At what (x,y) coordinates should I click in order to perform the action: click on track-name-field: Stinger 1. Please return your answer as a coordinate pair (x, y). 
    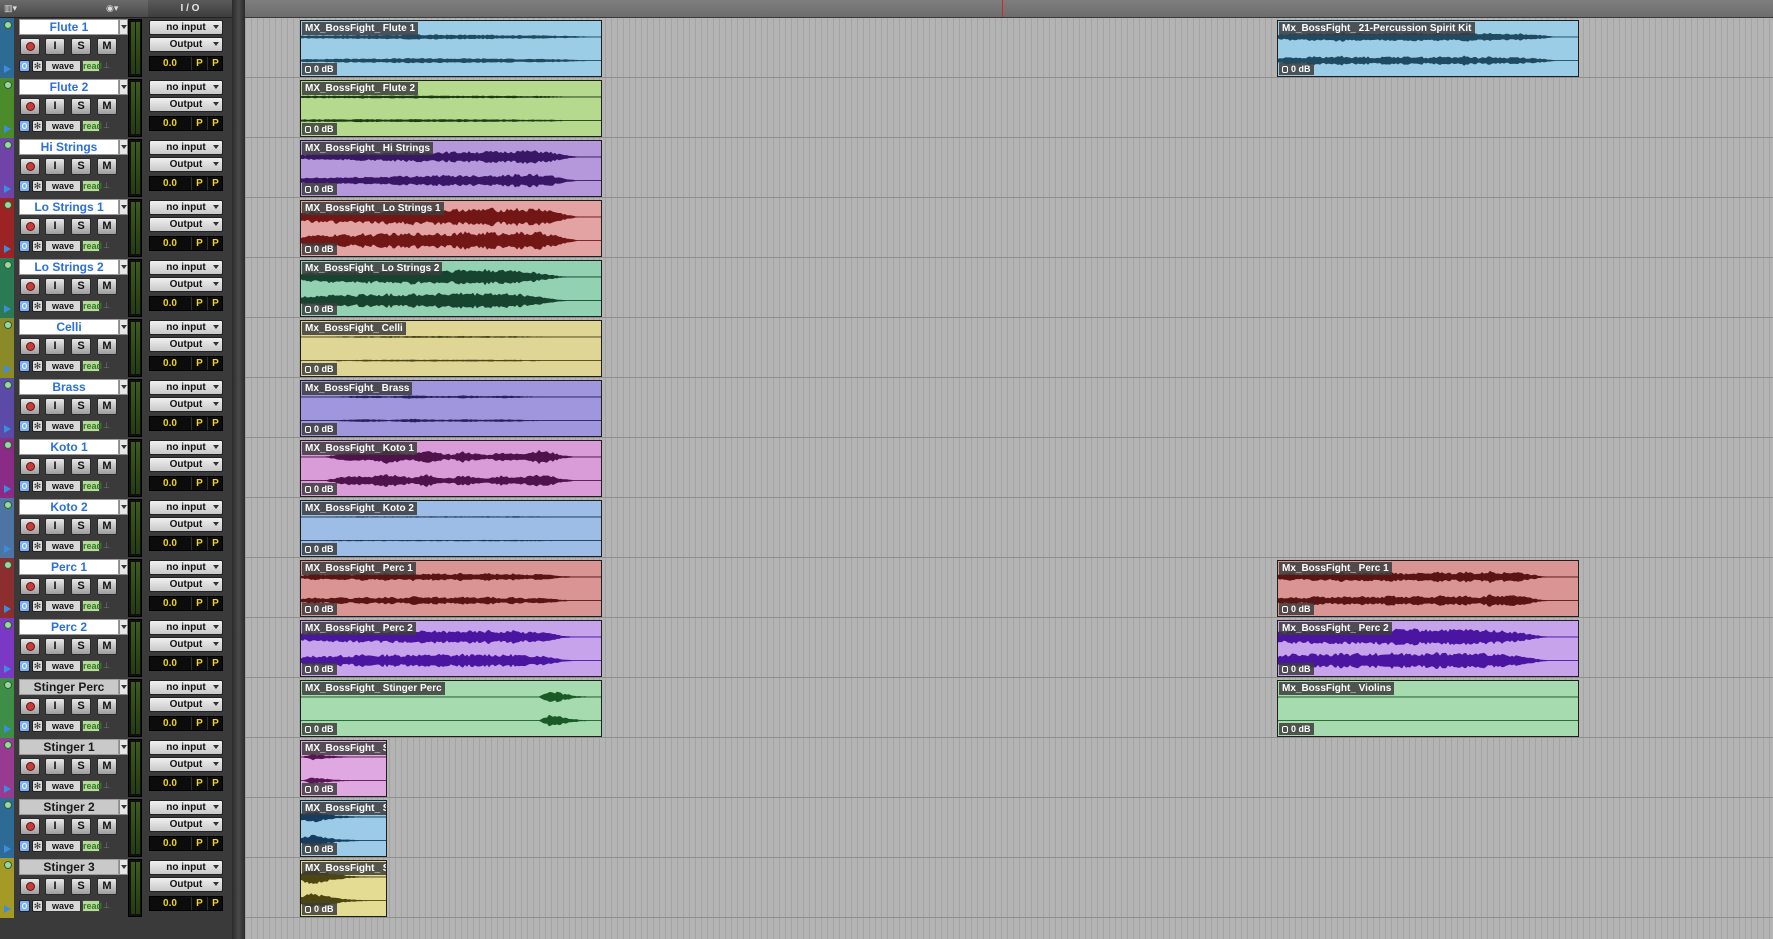
    Looking at the image, I should click on (69, 747).